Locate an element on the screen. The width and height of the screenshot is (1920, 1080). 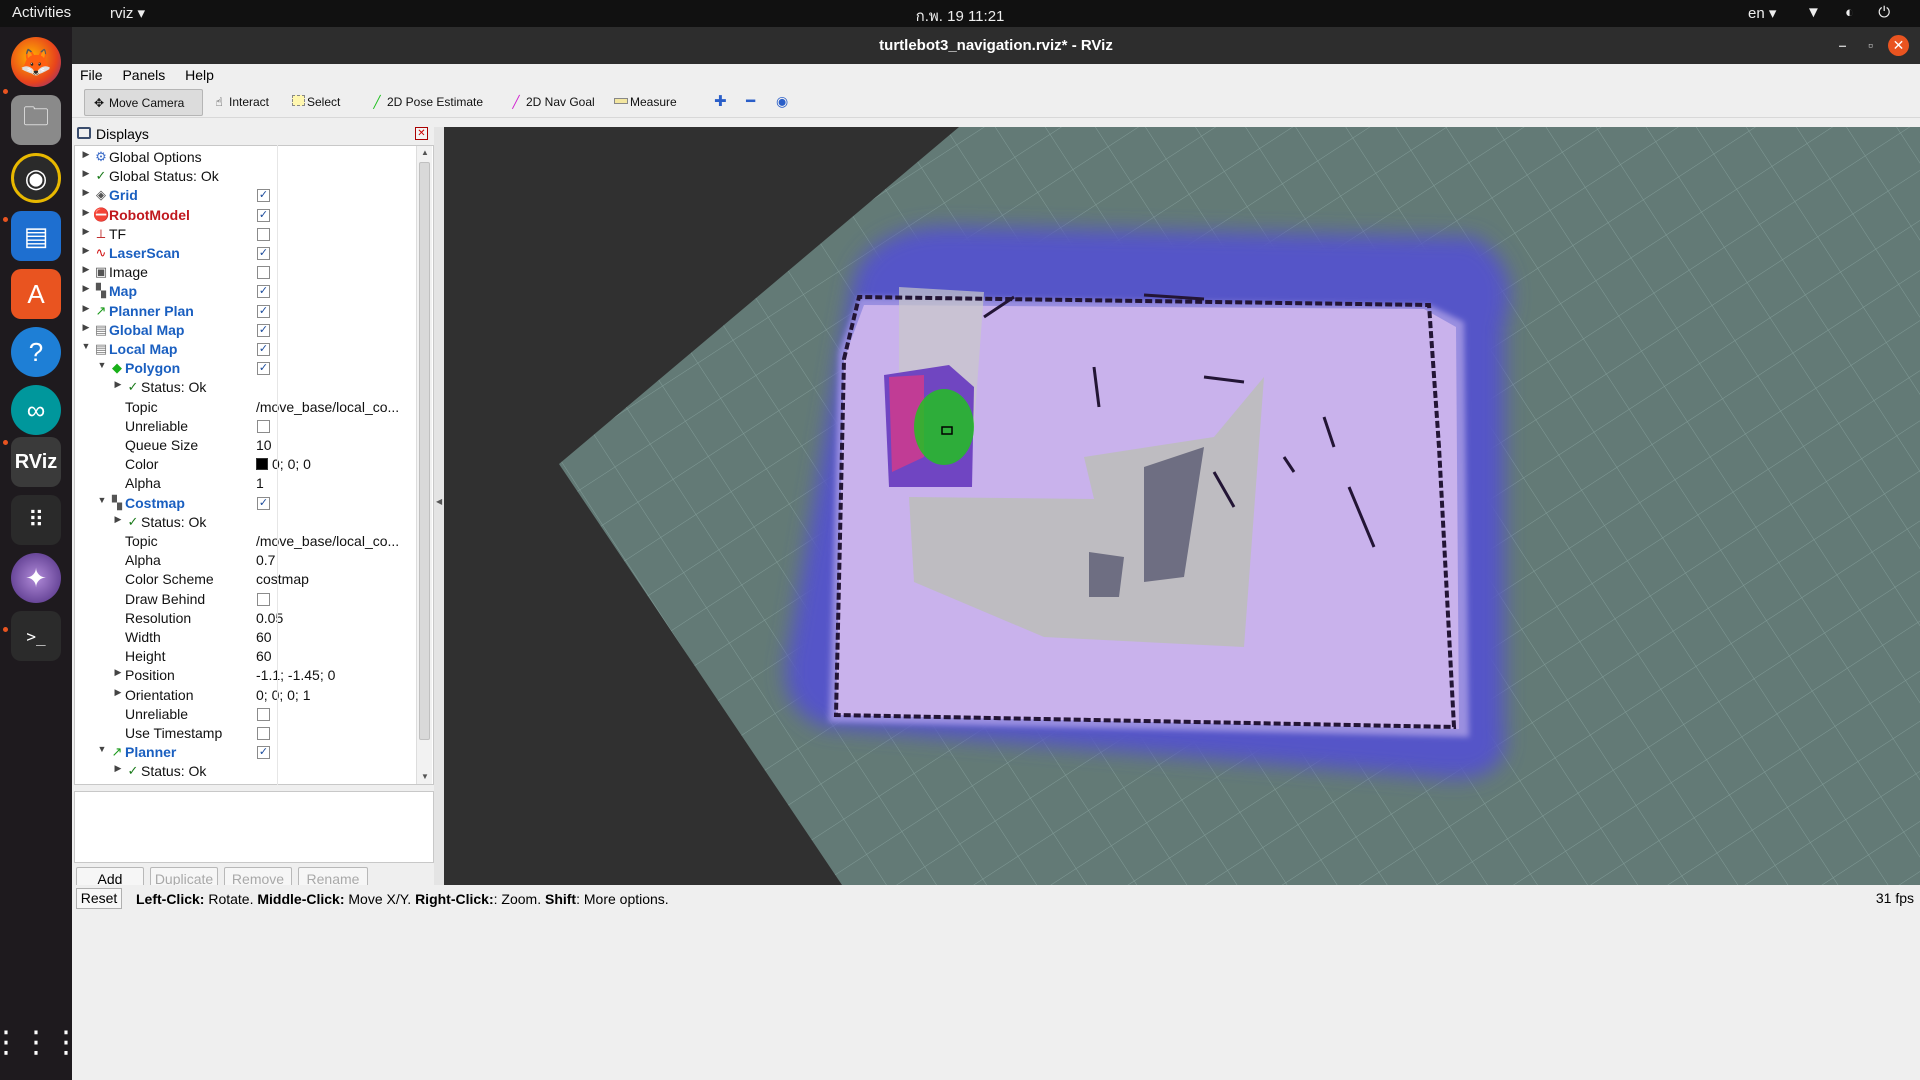
apps-grid-icon: ⠿ is located at coordinates (36, 520).